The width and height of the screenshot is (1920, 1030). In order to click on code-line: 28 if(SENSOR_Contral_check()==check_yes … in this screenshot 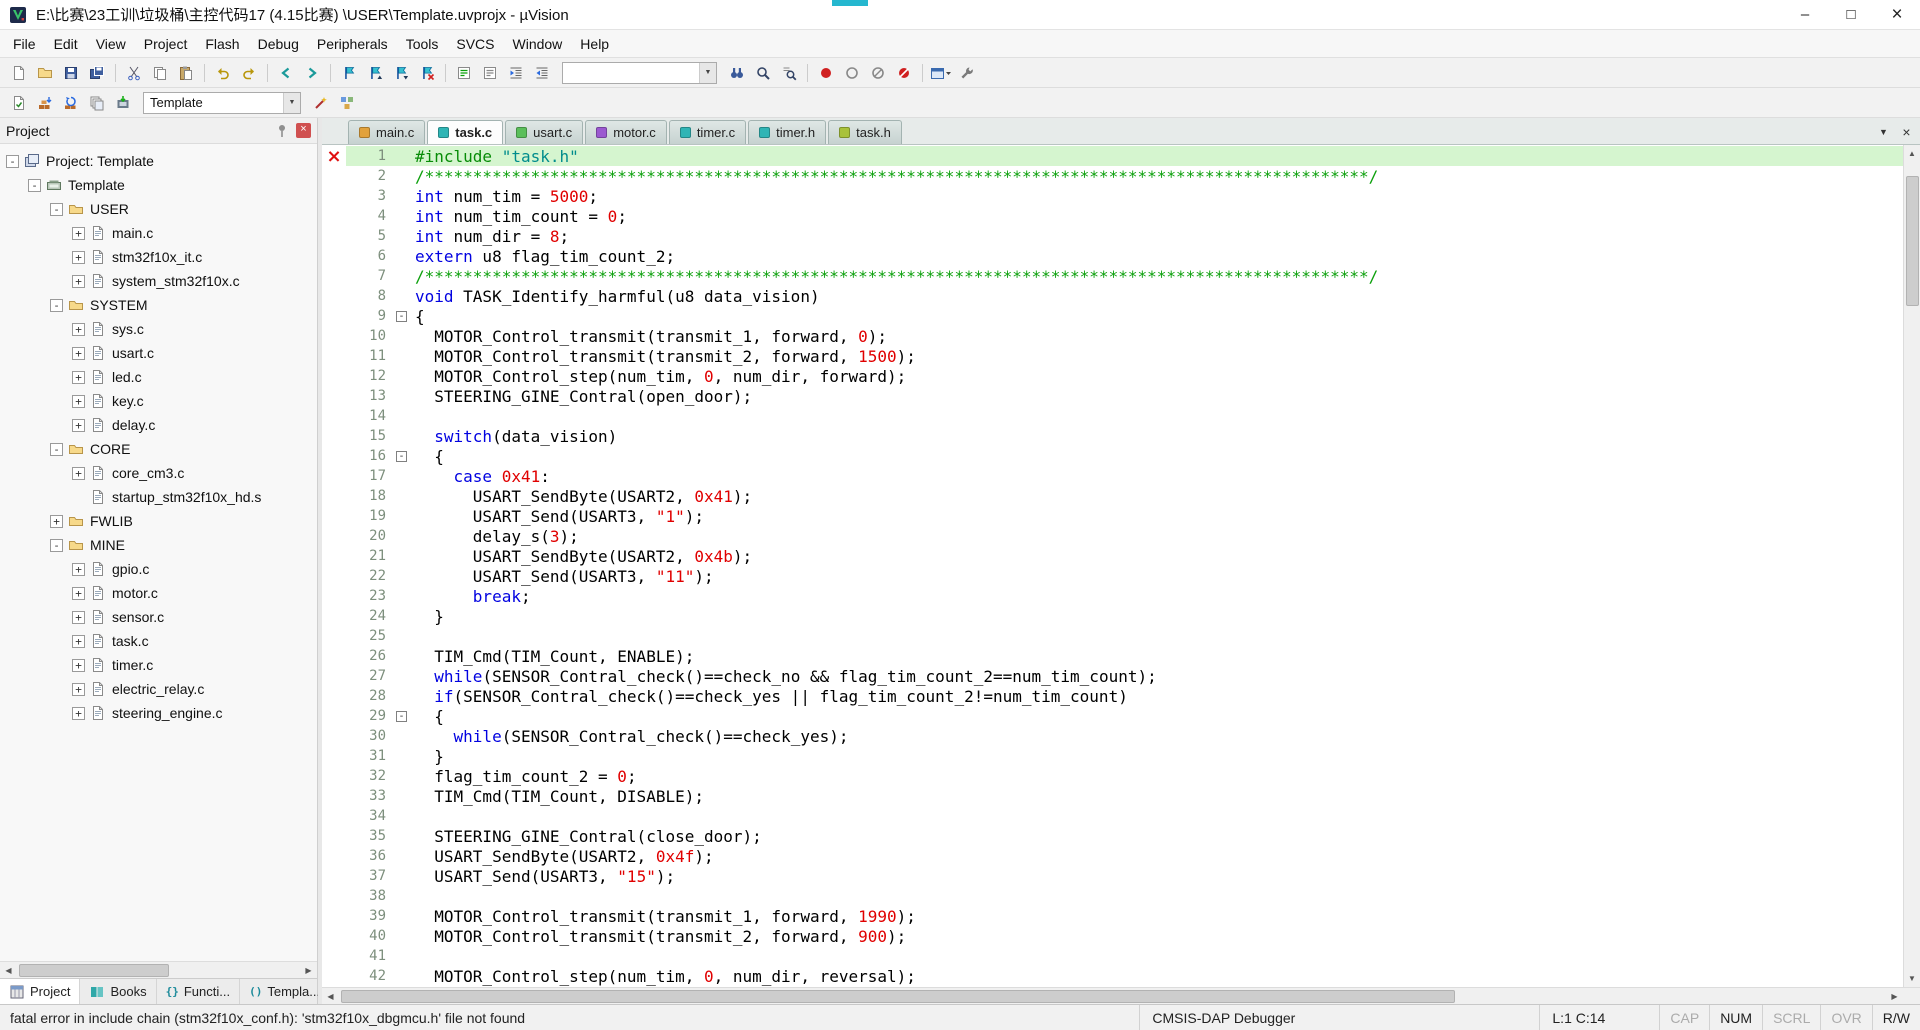, I will do `click(1112, 696)`.